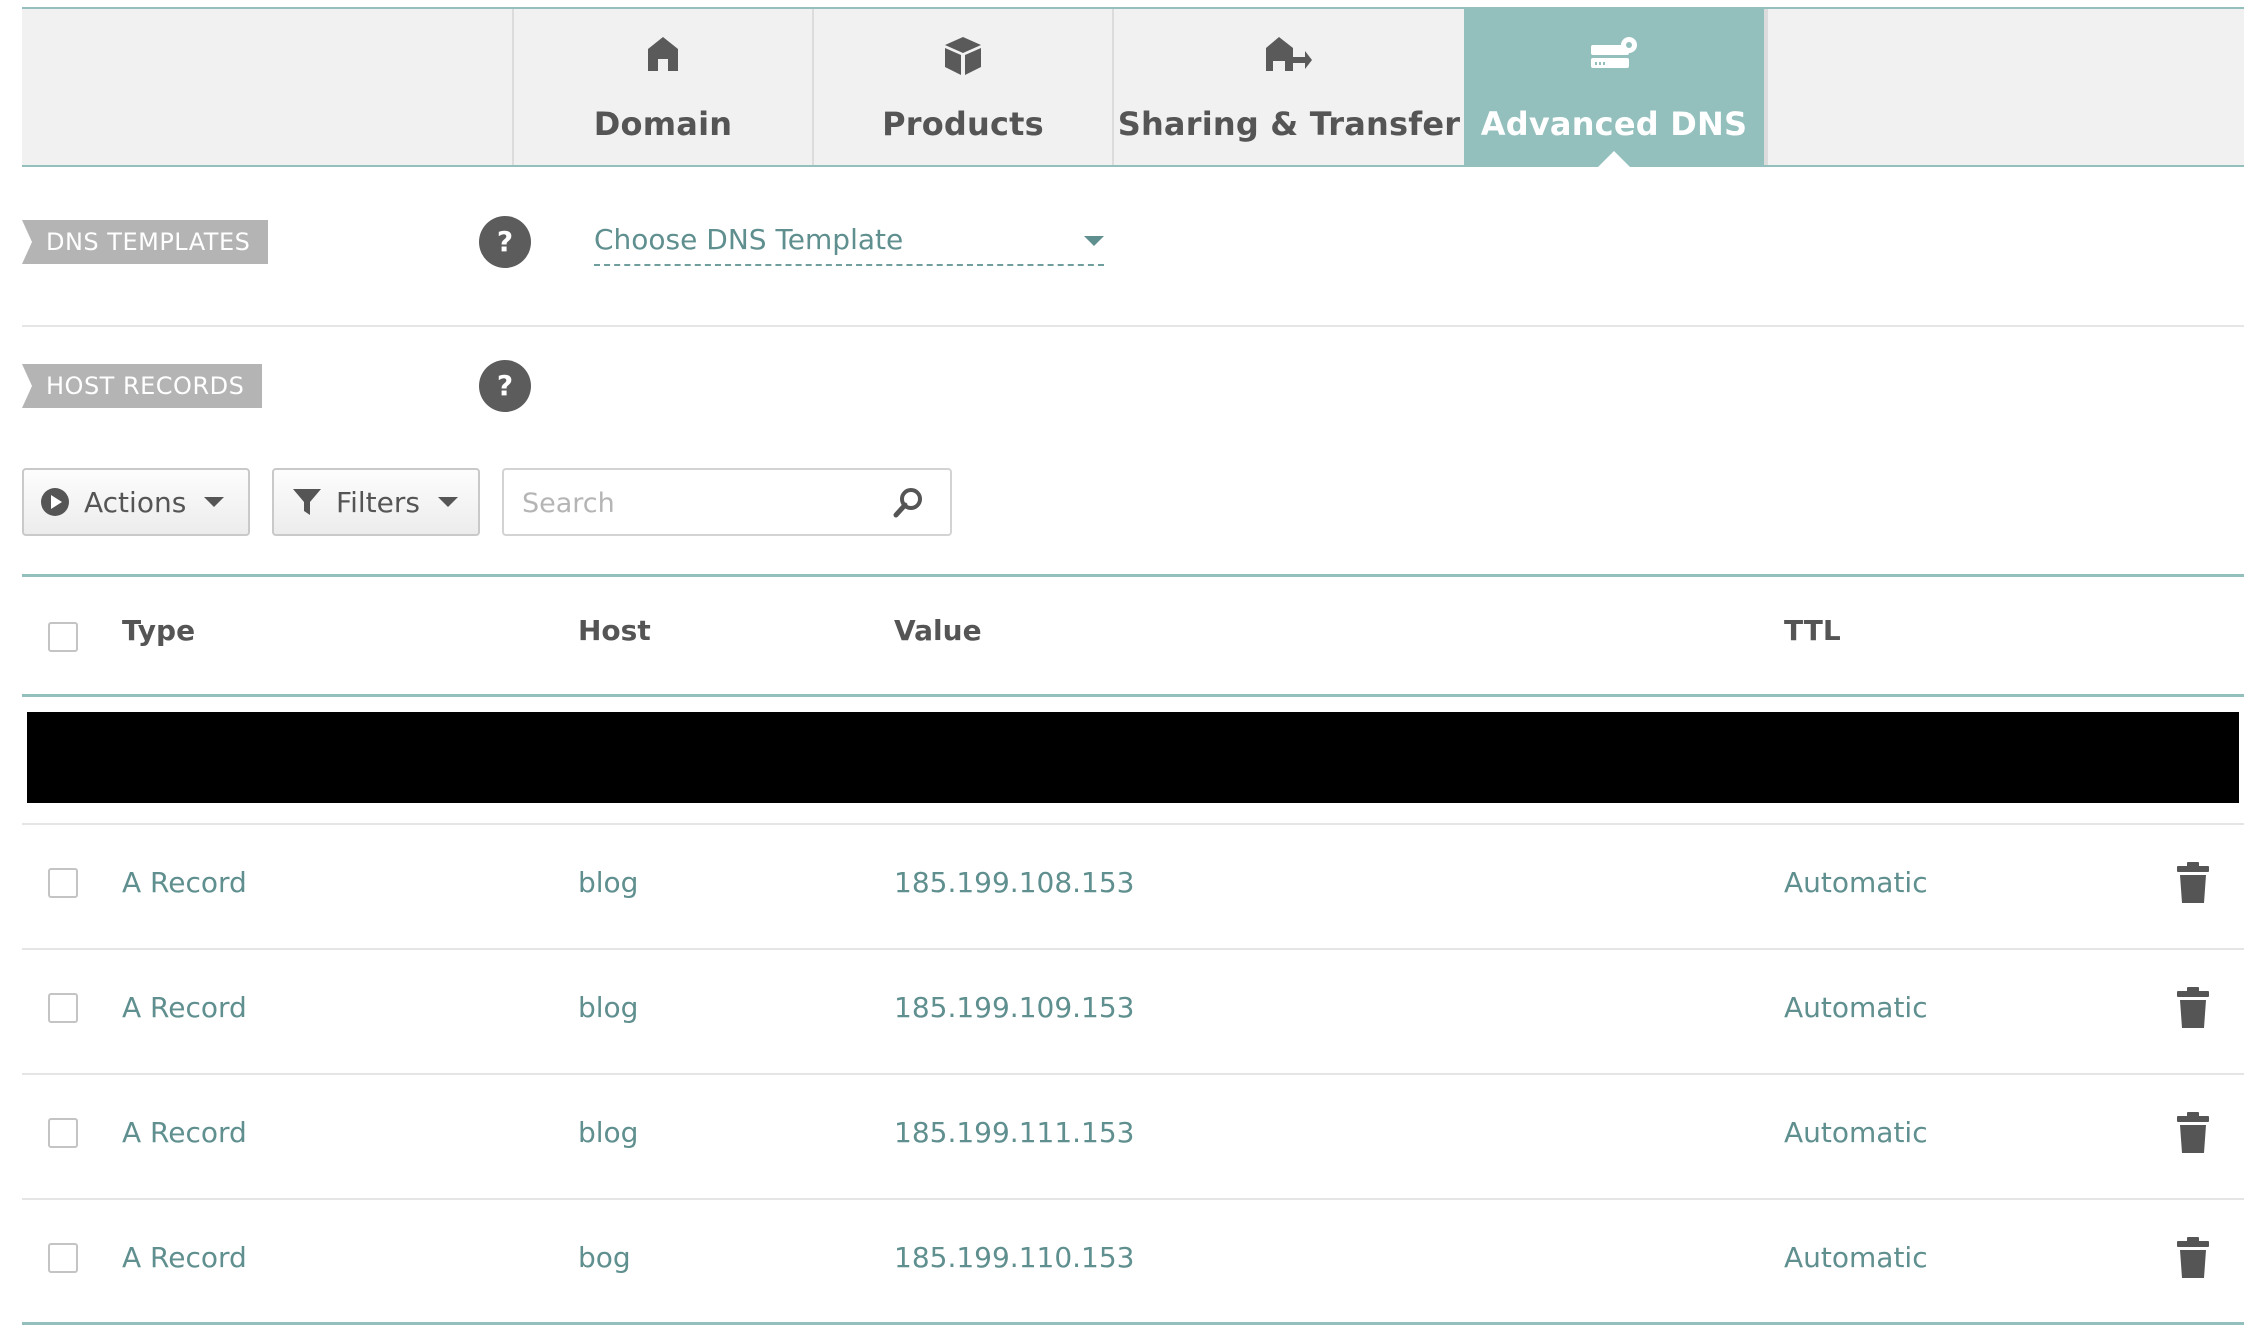 Image resolution: width=2266 pixels, height=1342 pixels. I want to click on search-icon, so click(908, 503).